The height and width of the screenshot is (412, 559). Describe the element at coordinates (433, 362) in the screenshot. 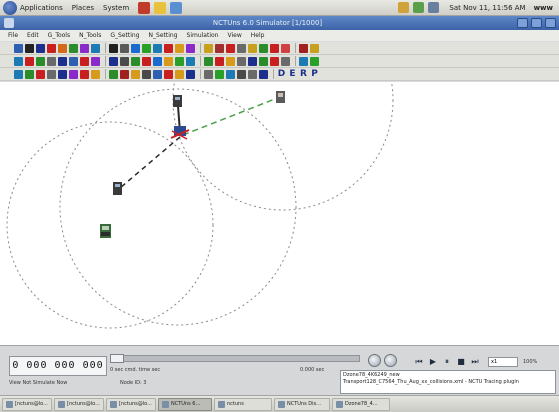

I see `play-icon: ▶` at that location.